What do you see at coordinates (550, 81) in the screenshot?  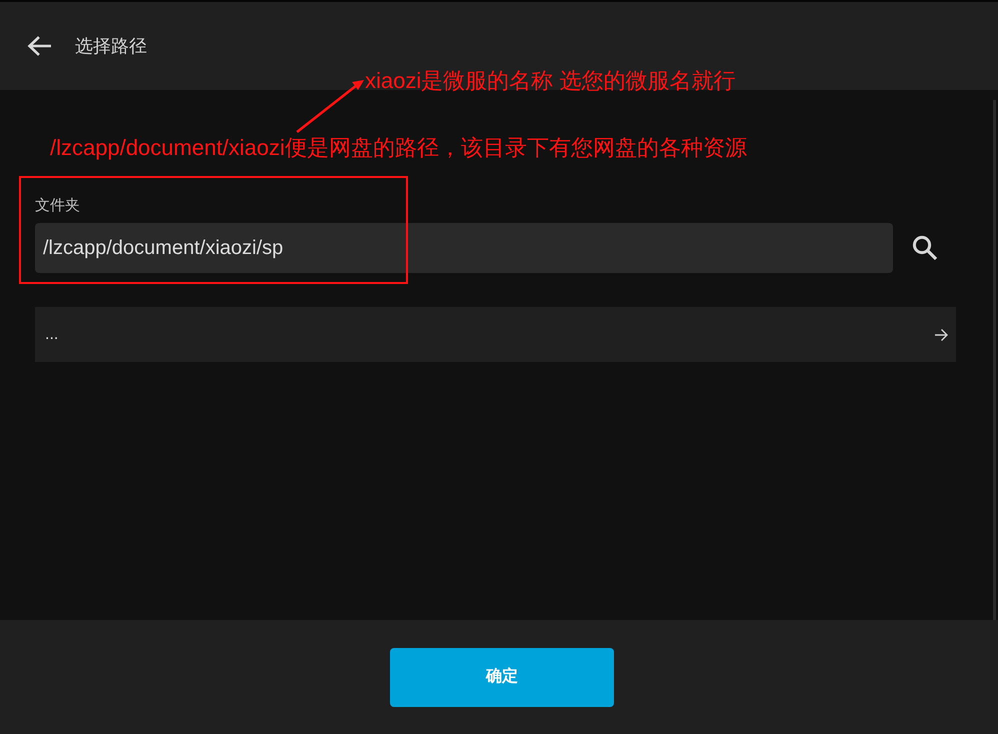 I see `annotation-note: xiaozi是微服的名称 选您的微服名就行` at bounding box center [550, 81].